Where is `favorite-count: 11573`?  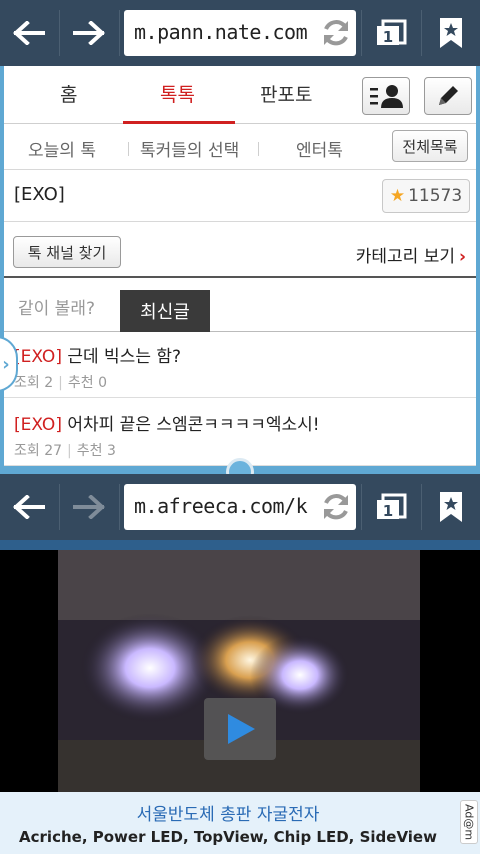
favorite-count: 11573 is located at coordinates (435, 196).